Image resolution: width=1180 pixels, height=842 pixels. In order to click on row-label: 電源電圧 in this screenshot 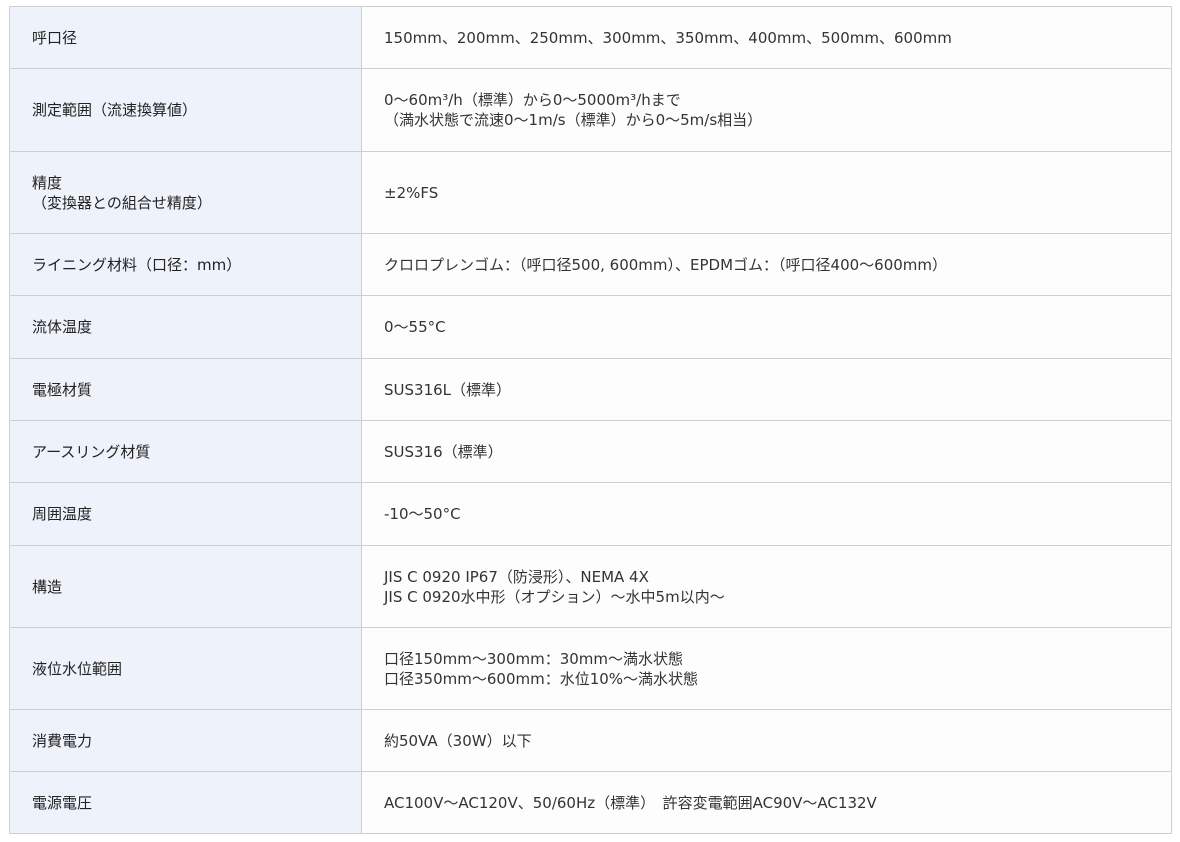, I will do `click(185, 802)`.